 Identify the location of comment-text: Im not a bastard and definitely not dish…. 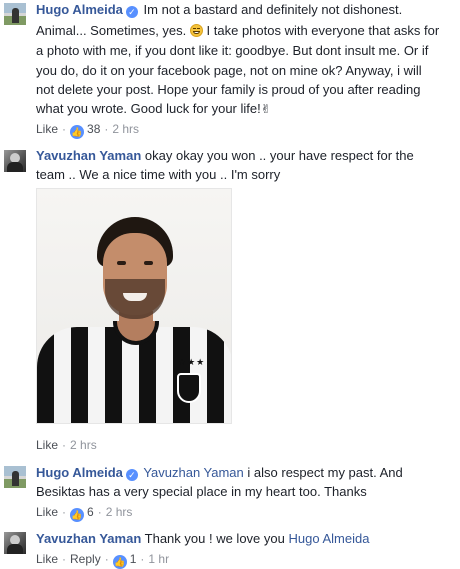
(273, 9).